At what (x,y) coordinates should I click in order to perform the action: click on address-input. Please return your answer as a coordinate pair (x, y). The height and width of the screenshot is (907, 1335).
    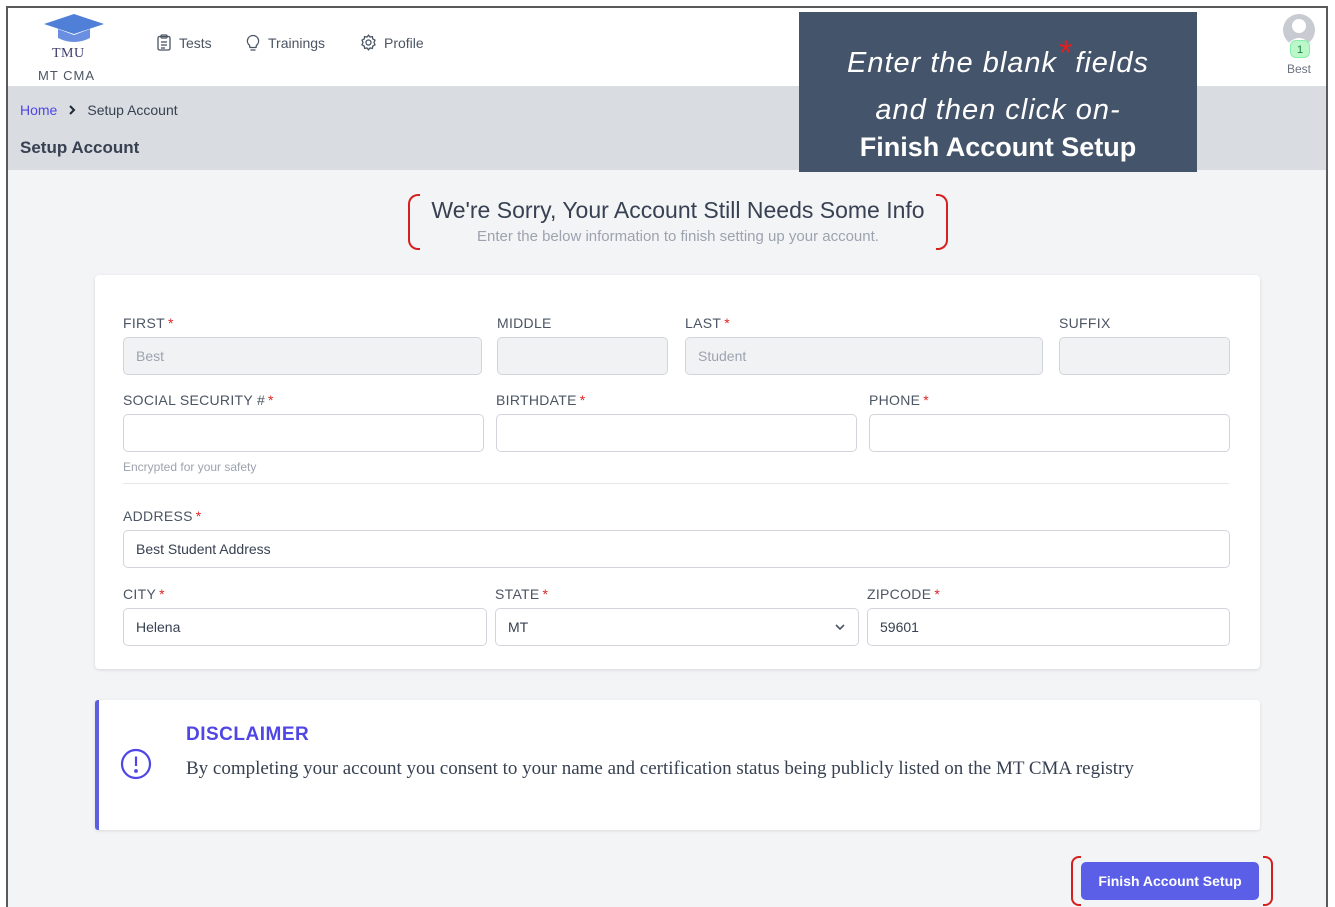
    Looking at the image, I should click on (676, 549).